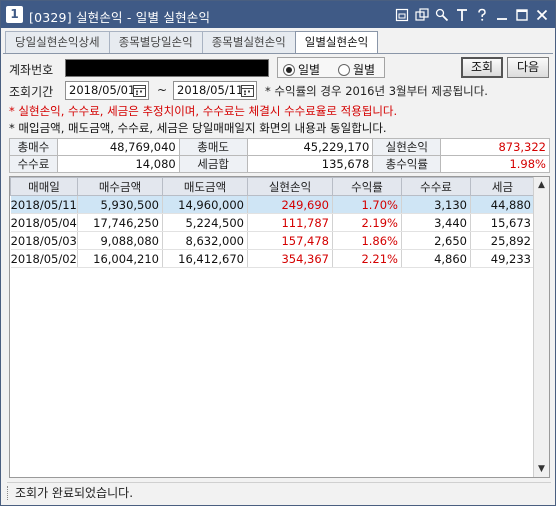 The image size is (556, 506). I want to click on cell-tax: 44,880, so click(502, 204).